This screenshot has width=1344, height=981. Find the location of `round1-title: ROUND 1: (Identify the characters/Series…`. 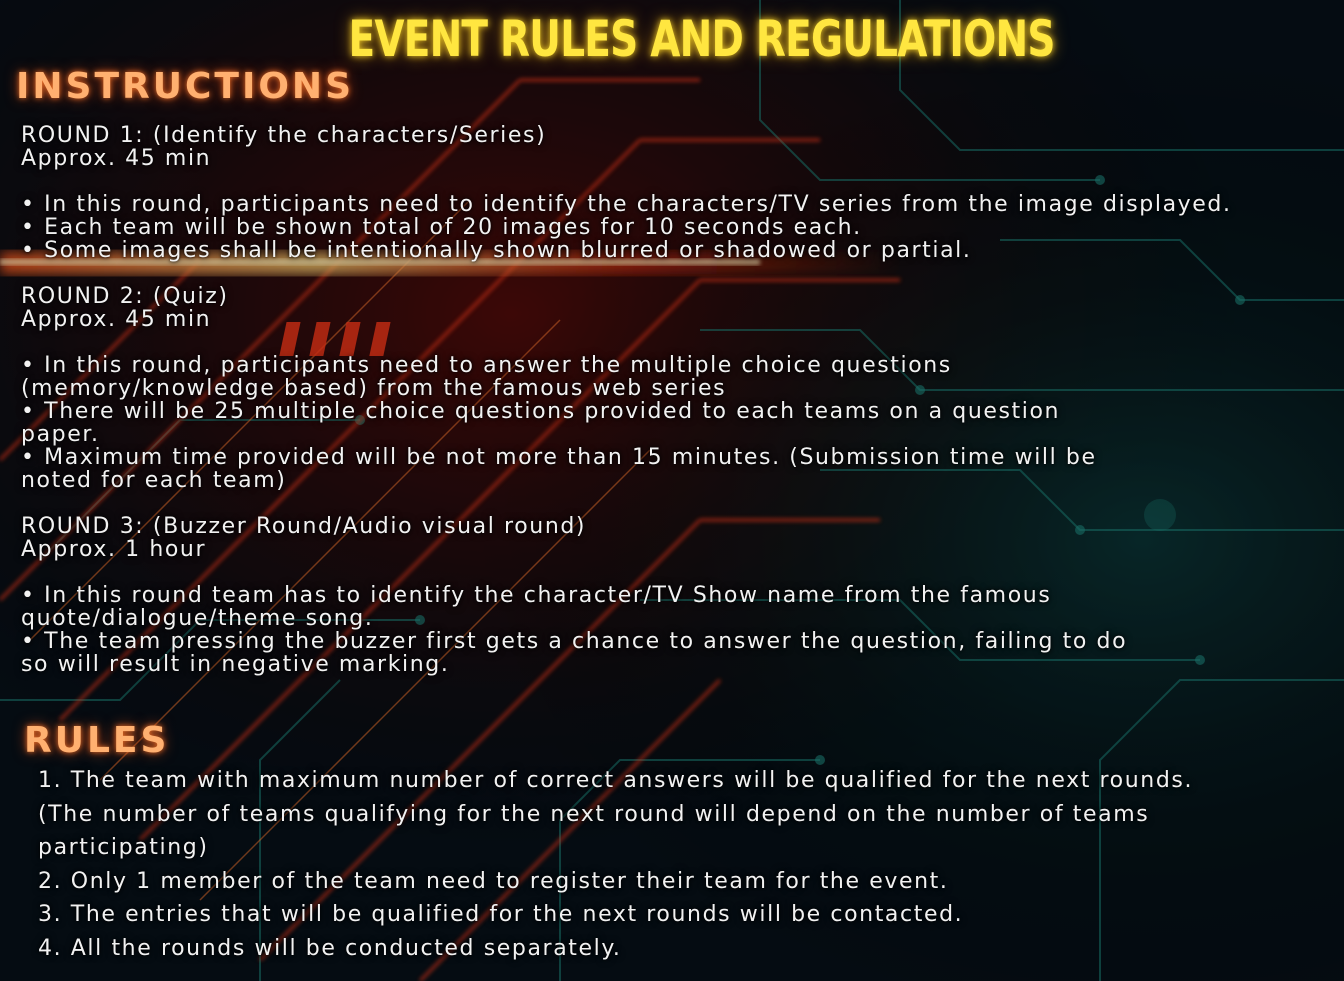

round1-title: ROUND 1: (Identify the characters/Series… is located at coordinates (284, 135).